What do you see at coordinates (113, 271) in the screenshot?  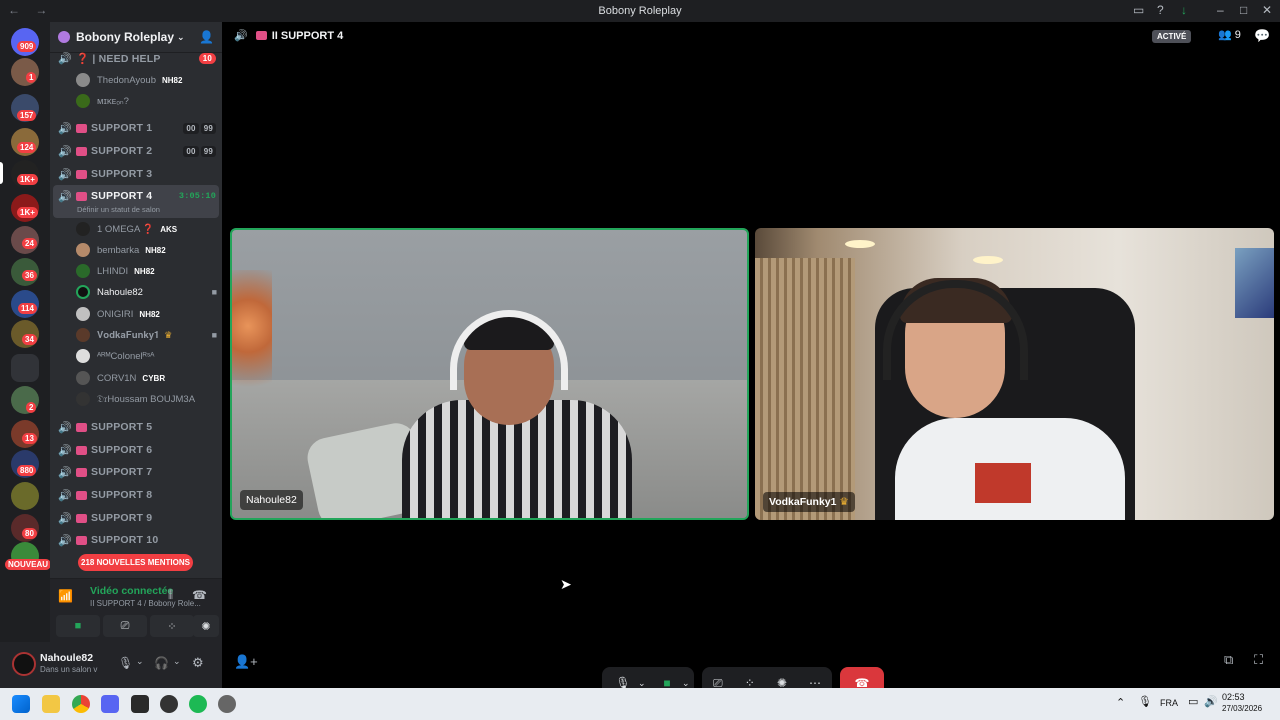 I see `member-name: LHINDI` at bounding box center [113, 271].